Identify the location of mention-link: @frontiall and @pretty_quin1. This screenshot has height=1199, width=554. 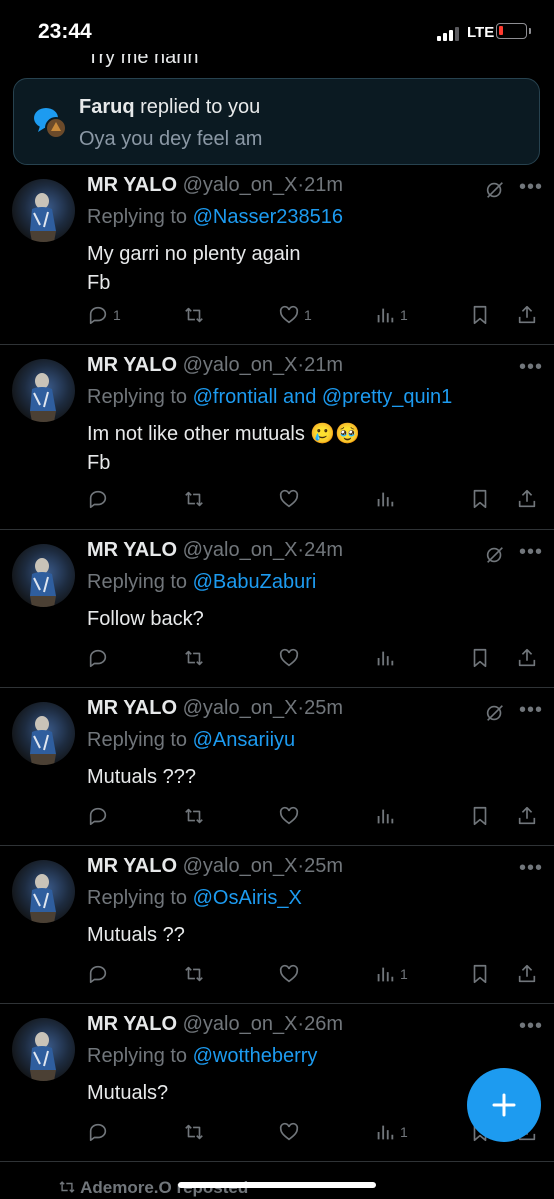
(323, 397).